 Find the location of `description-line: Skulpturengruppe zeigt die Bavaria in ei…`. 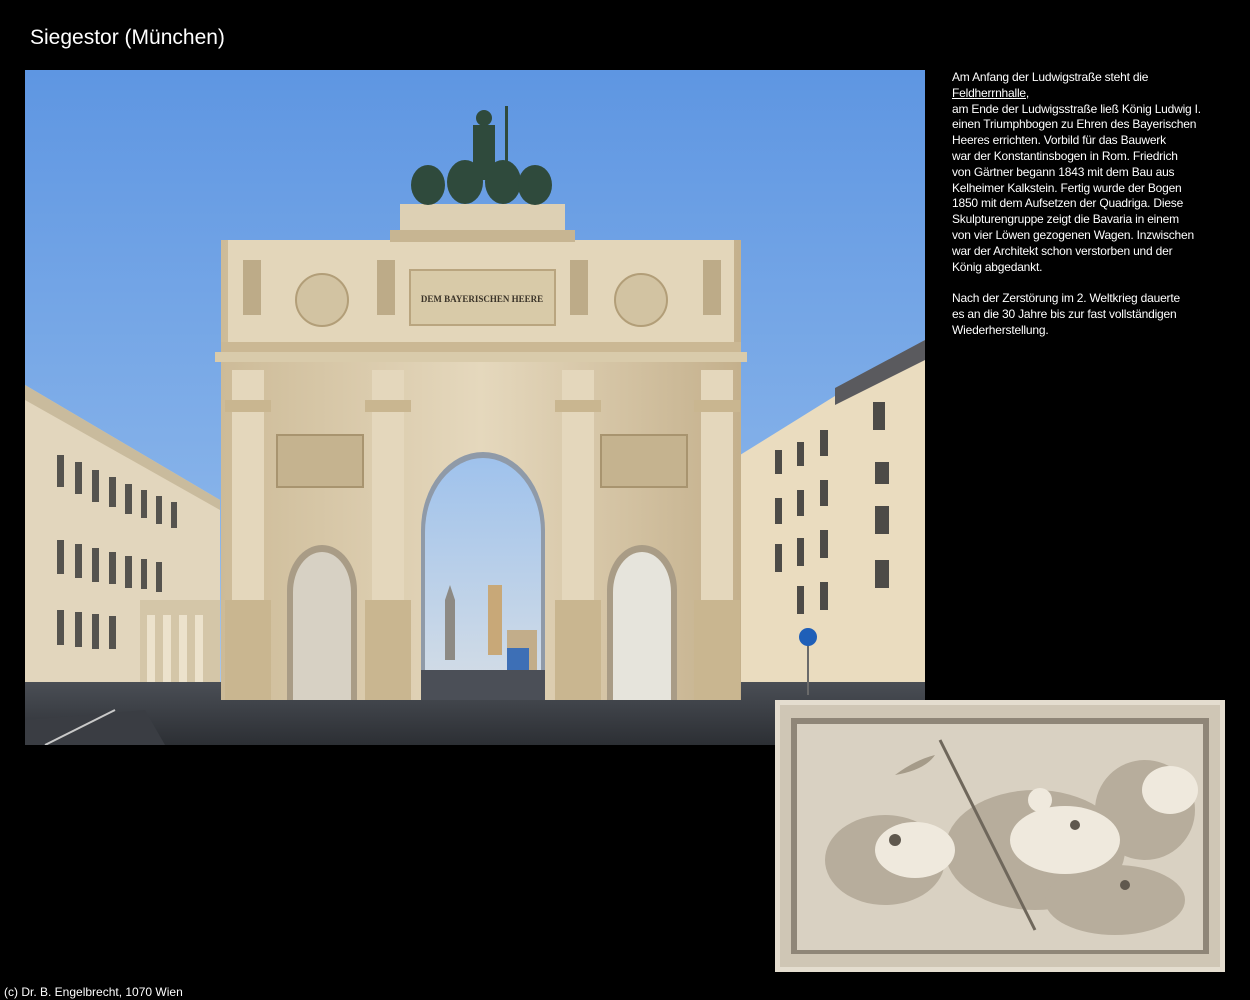

description-line: Skulpturengruppe zeigt die Bavaria in ei… is located at coordinates (1065, 219).